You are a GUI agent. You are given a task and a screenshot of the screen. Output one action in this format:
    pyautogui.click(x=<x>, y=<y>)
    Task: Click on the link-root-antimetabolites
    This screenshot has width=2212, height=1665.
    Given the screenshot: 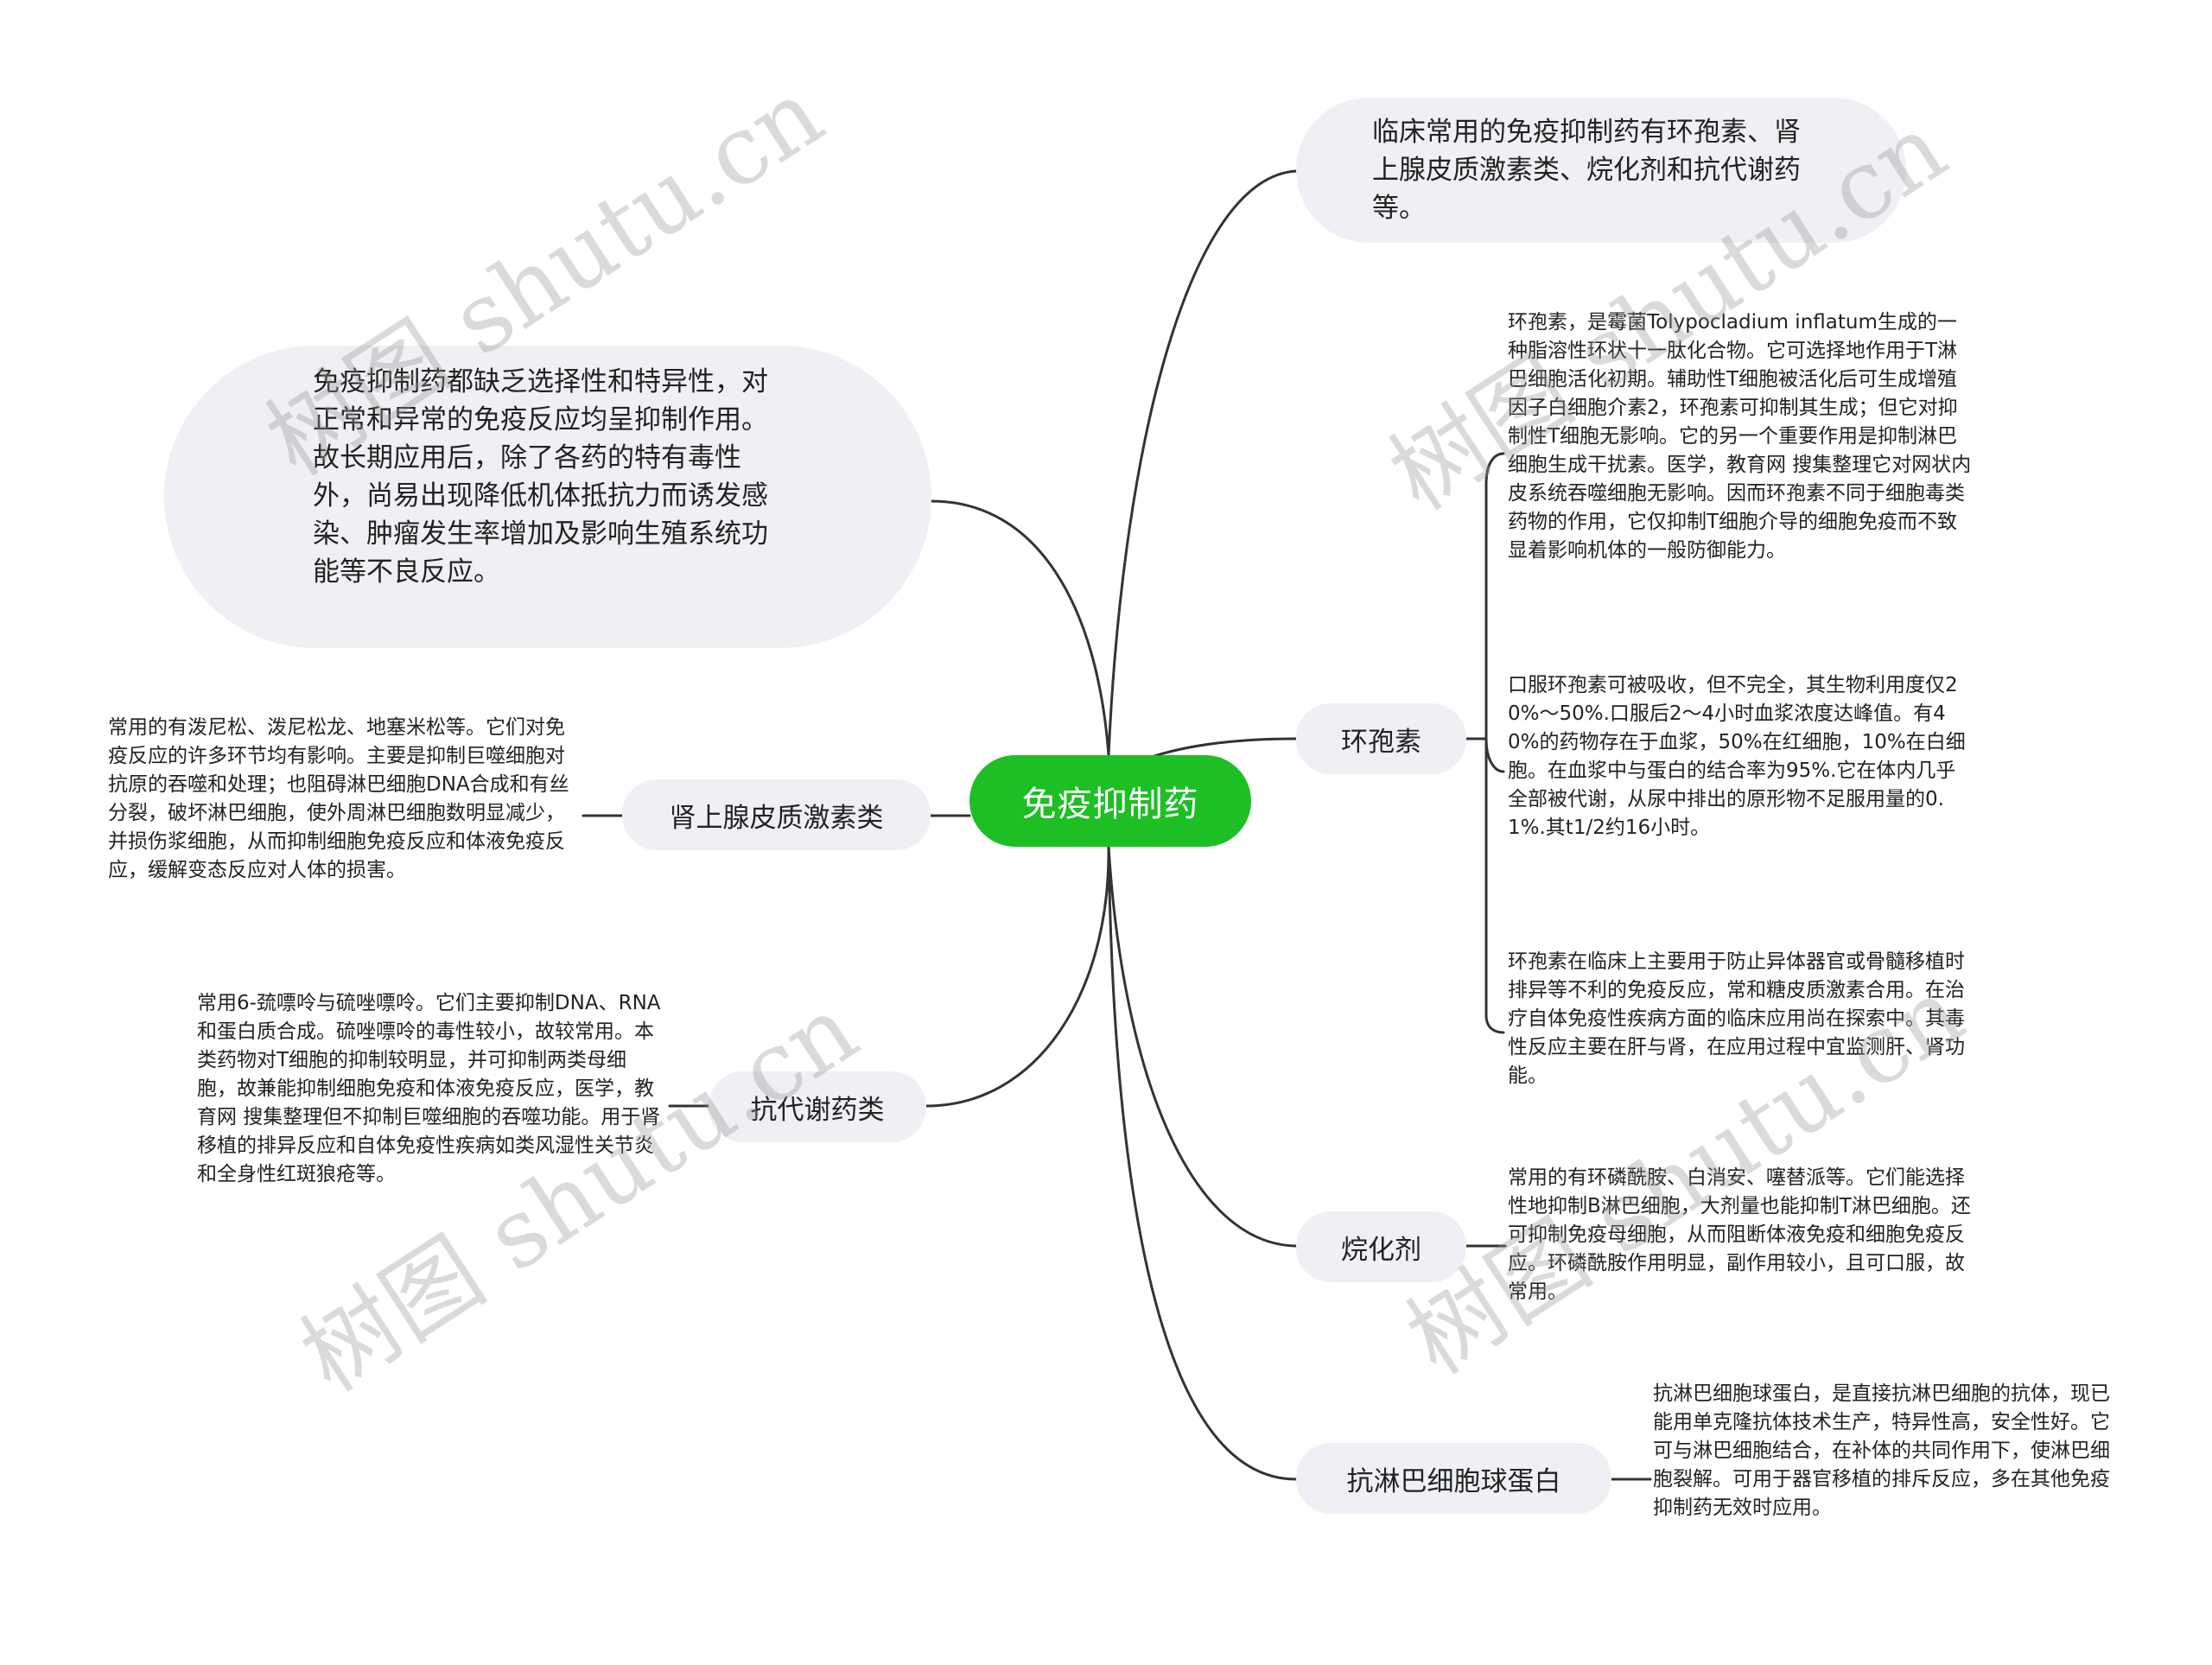 What is the action you would take?
    pyautogui.click(x=1017, y=977)
    